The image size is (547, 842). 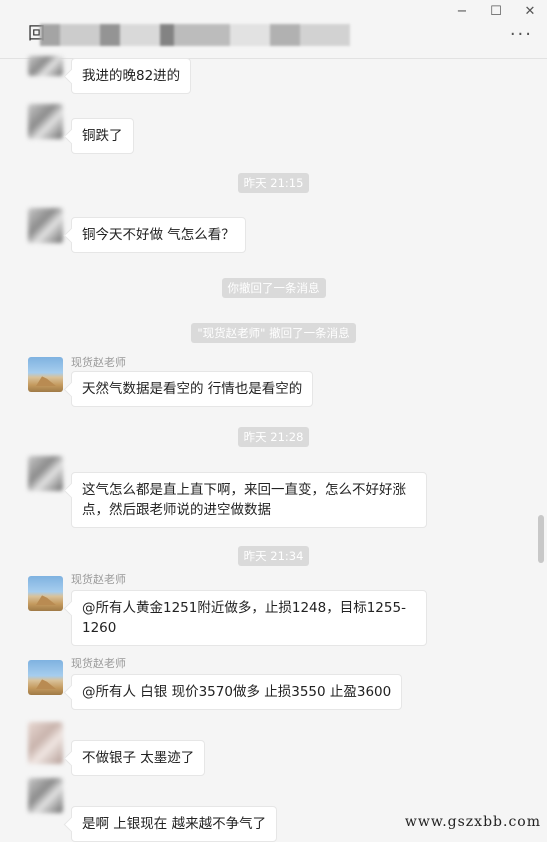 I want to click on system-notice-label: "现货赵老师" 撤回了一条消息, so click(x=273, y=333).